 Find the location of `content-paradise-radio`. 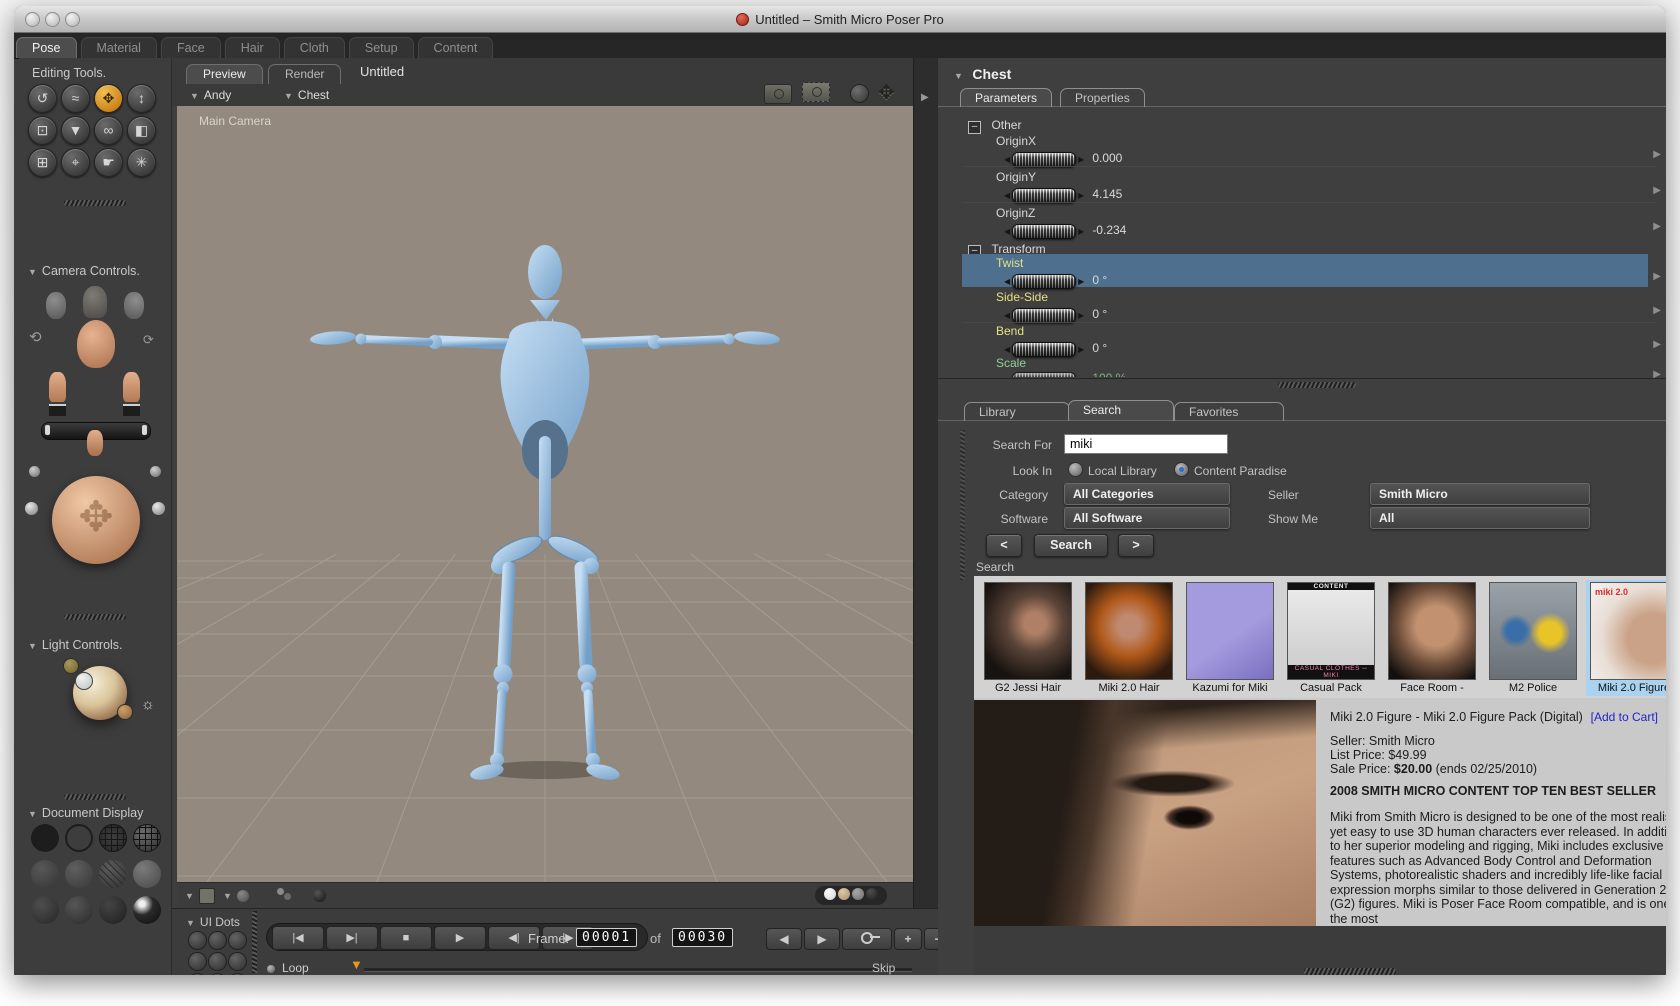

content-paradise-radio is located at coordinates (1181, 469).